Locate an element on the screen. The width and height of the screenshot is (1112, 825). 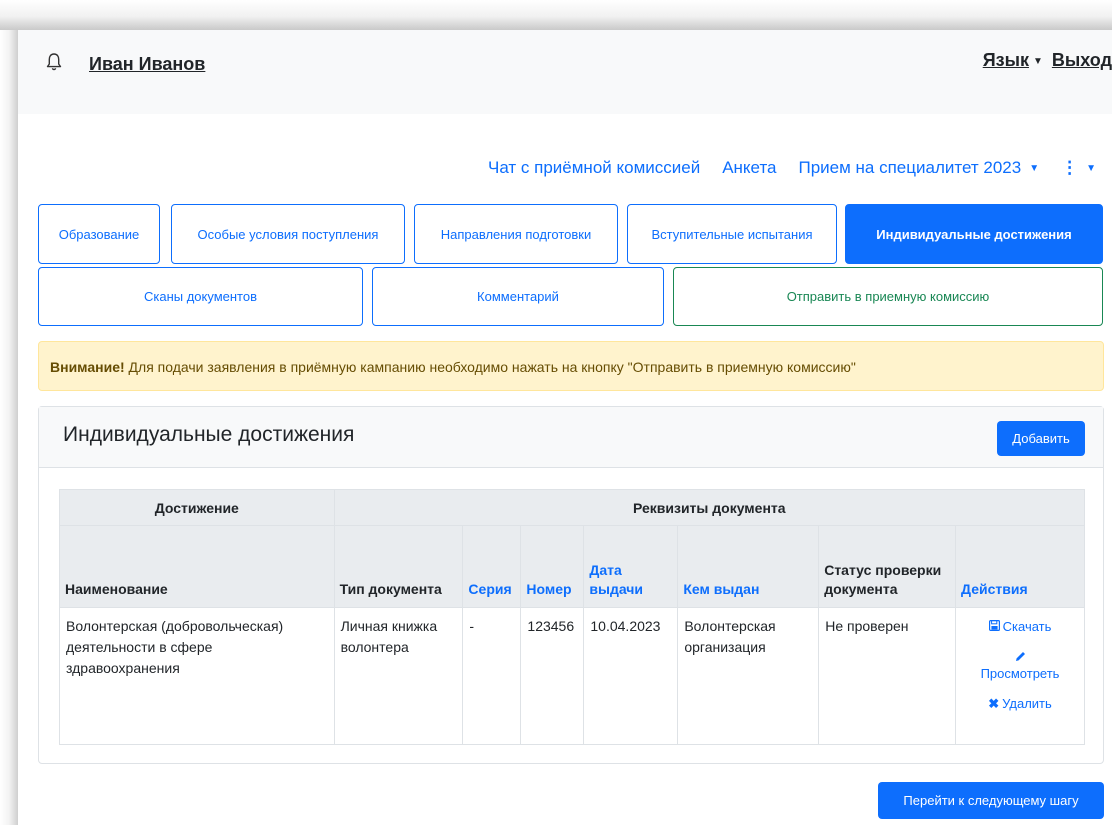
kebab-menu-icon: ⋮ ▼ is located at coordinates (1078, 168).